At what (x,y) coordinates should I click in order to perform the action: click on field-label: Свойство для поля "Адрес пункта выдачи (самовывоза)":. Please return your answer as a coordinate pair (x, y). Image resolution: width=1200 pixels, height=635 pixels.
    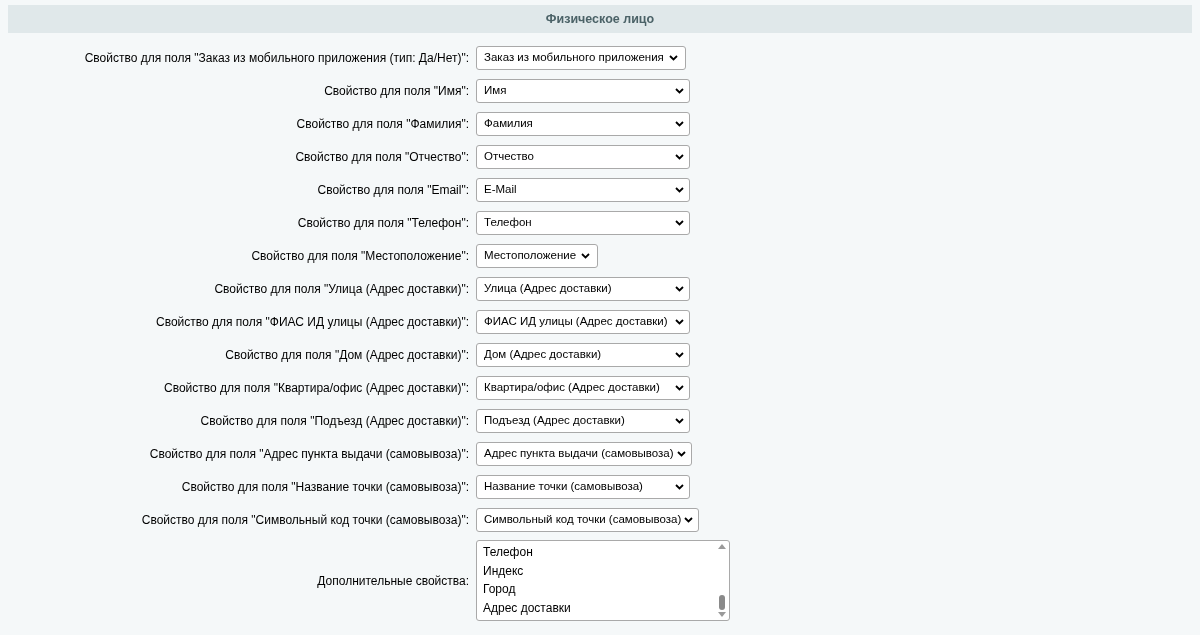
    Looking at the image, I should click on (309, 454).